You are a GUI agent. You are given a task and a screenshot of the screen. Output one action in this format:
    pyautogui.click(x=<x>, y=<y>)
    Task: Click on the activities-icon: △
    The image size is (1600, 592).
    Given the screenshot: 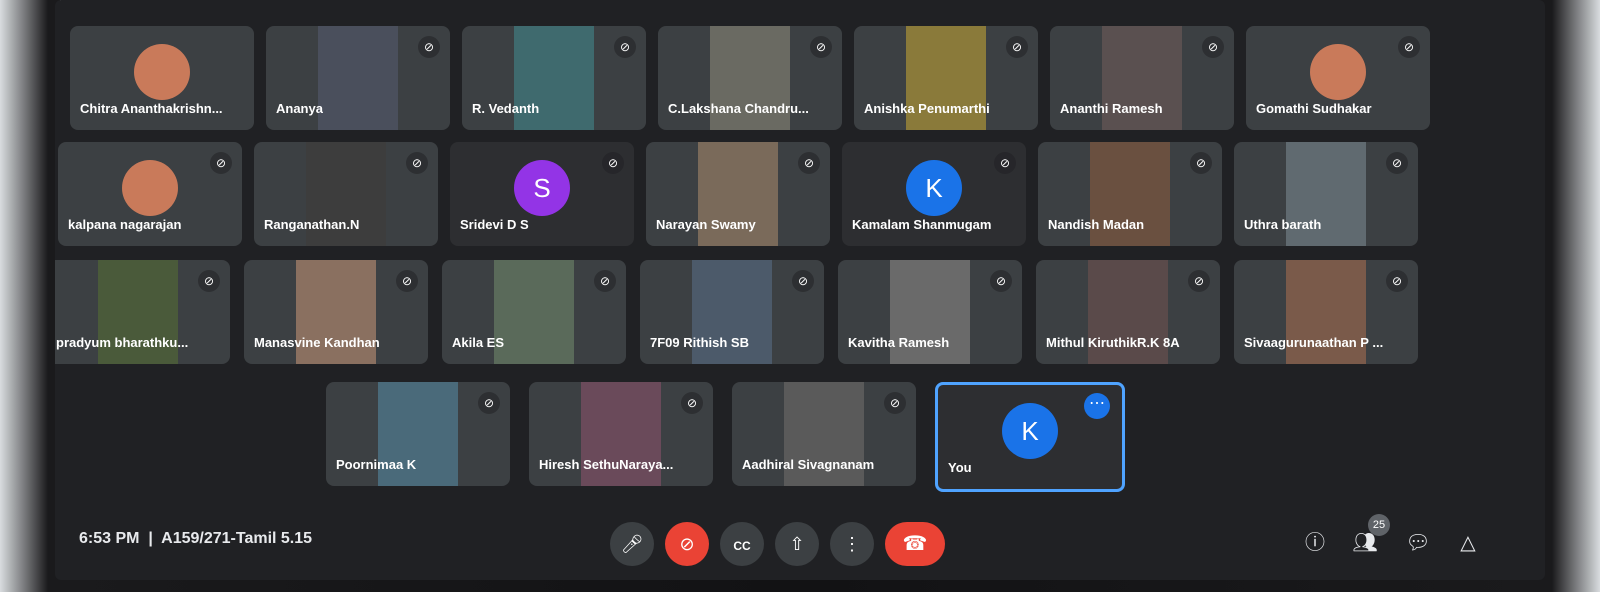 What is the action you would take?
    pyautogui.click(x=1468, y=543)
    